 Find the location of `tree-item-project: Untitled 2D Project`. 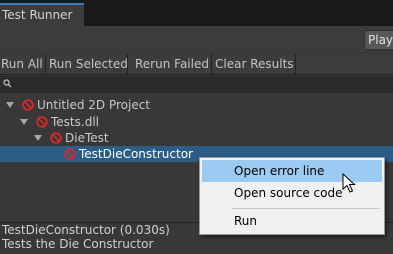

tree-item-project: Untitled 2D Project is located at coordinates (196, 105).